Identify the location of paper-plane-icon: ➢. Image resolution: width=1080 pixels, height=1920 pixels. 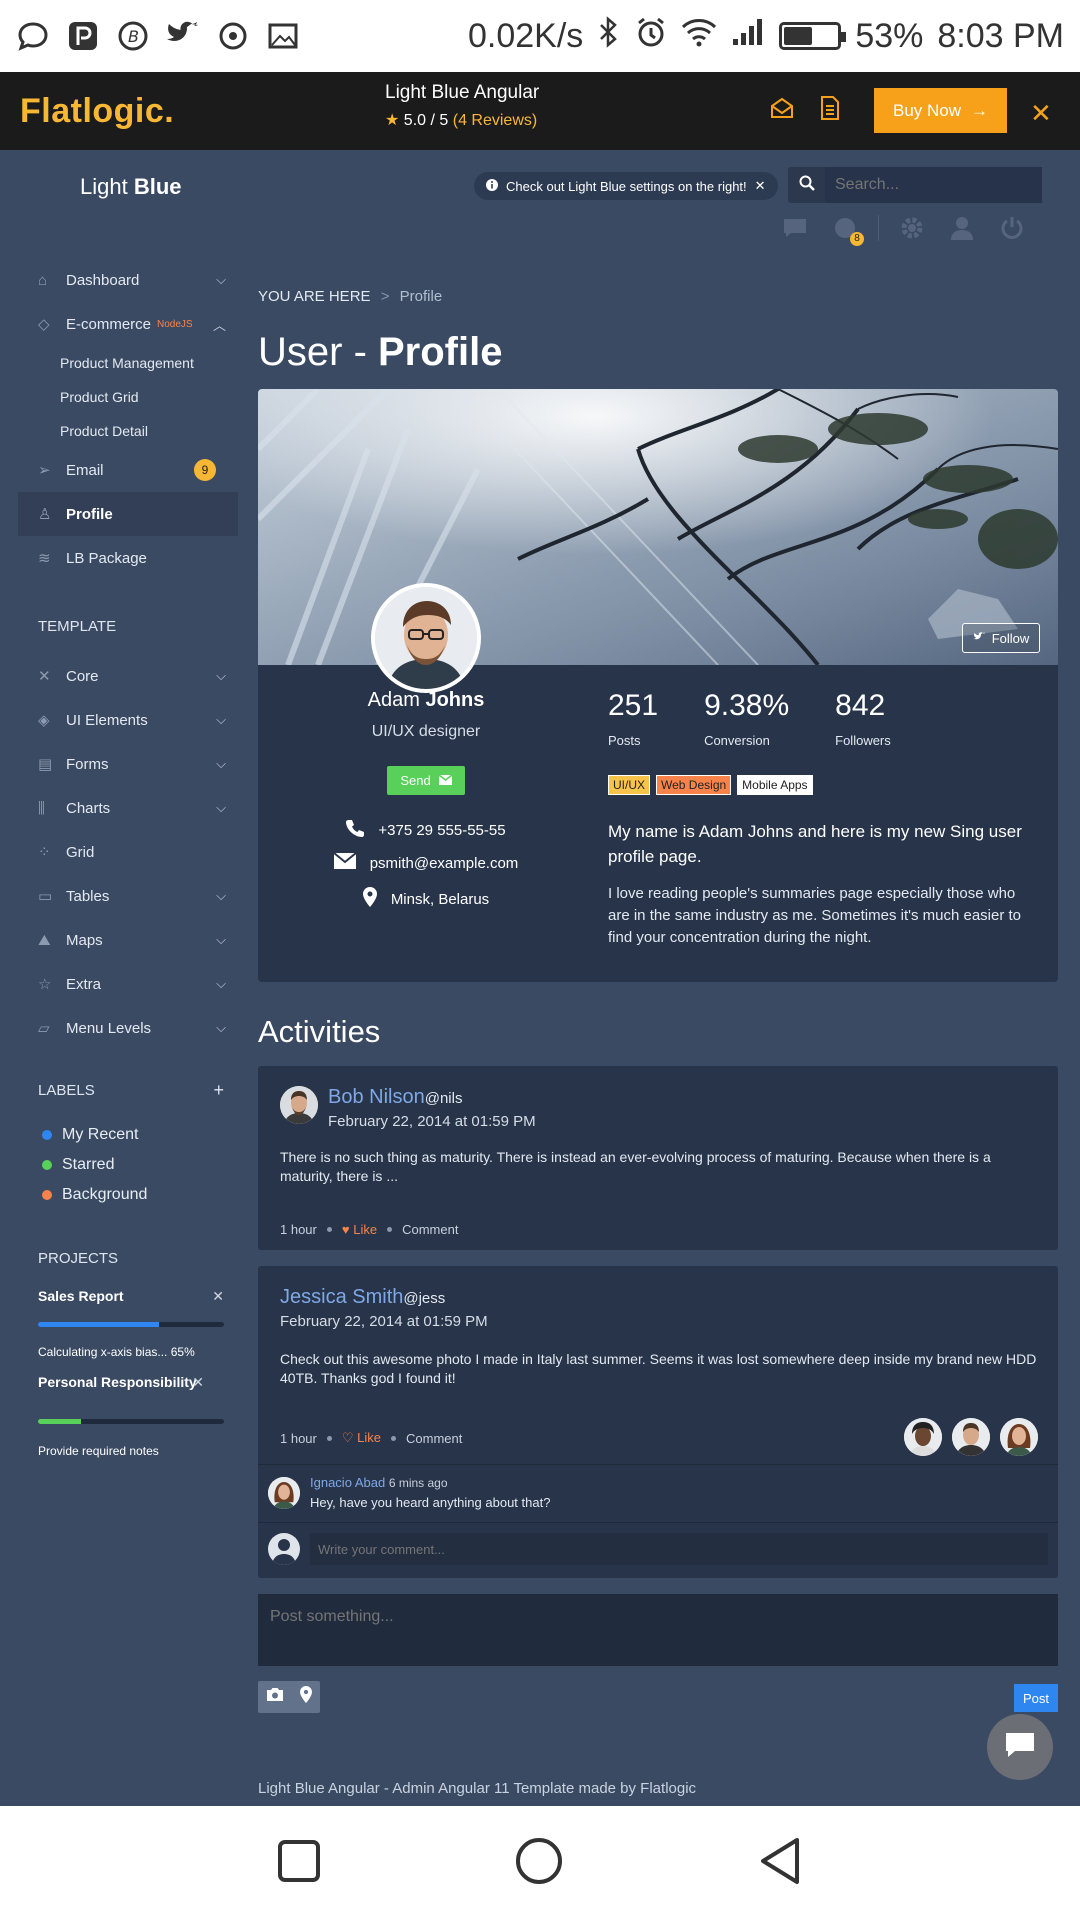
(44, 470).